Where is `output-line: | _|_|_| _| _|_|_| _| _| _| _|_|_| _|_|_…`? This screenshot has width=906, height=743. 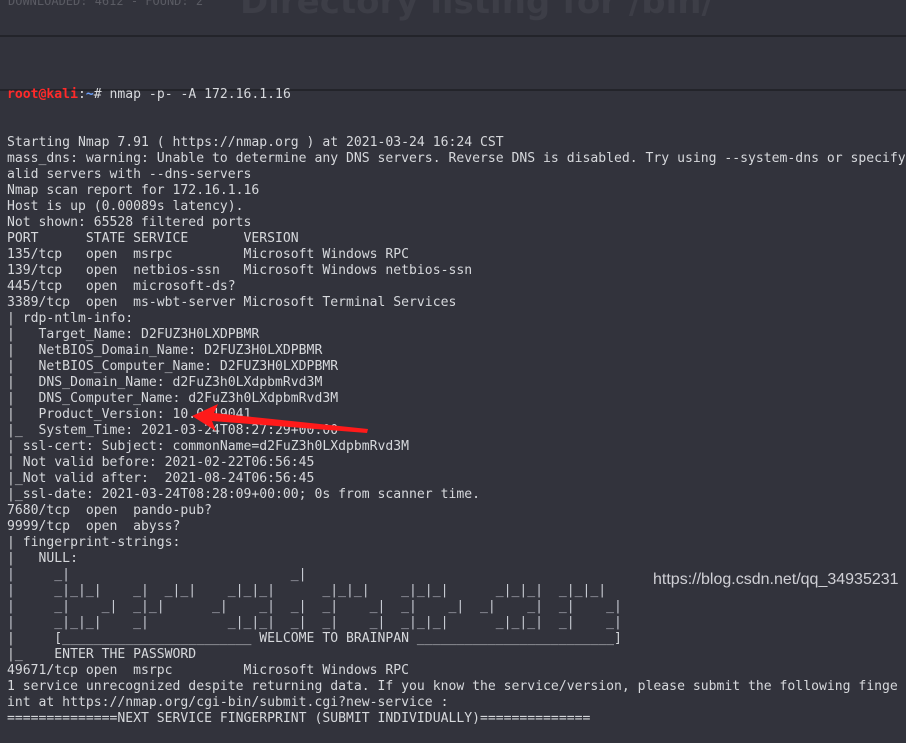 output-line: | _|_|_| _| _|_|_| _| _| _| _|_|_| _|_|_… is located at coordinates (314, 622).